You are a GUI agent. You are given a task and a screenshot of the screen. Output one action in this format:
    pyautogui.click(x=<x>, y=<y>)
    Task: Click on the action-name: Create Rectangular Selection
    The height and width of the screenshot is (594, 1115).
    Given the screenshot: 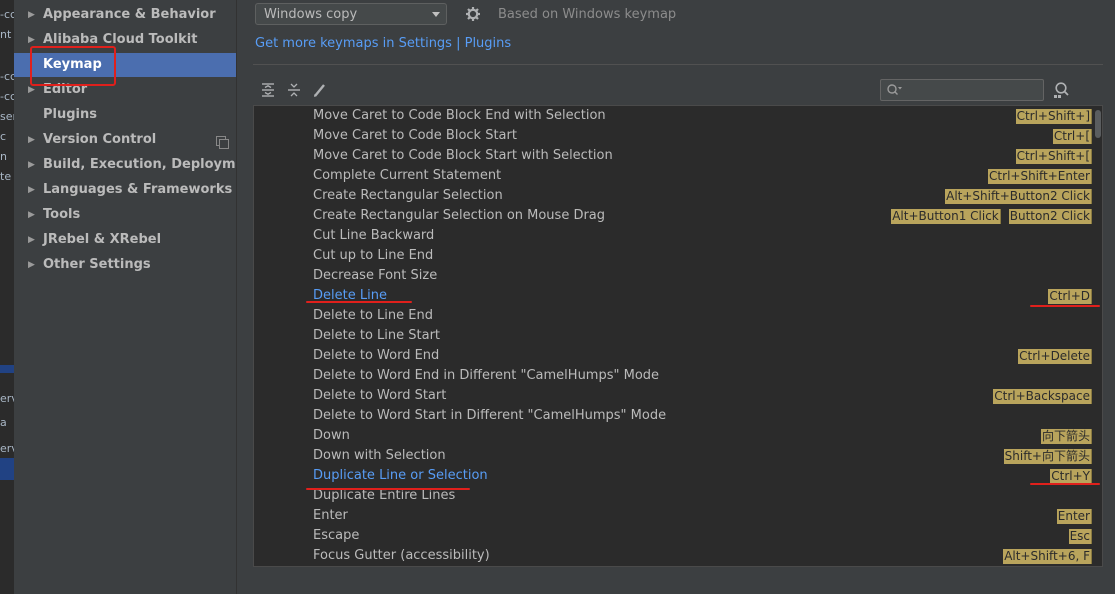 What is the action you would take?
    pyautogui.click(x=408, y=195)
    